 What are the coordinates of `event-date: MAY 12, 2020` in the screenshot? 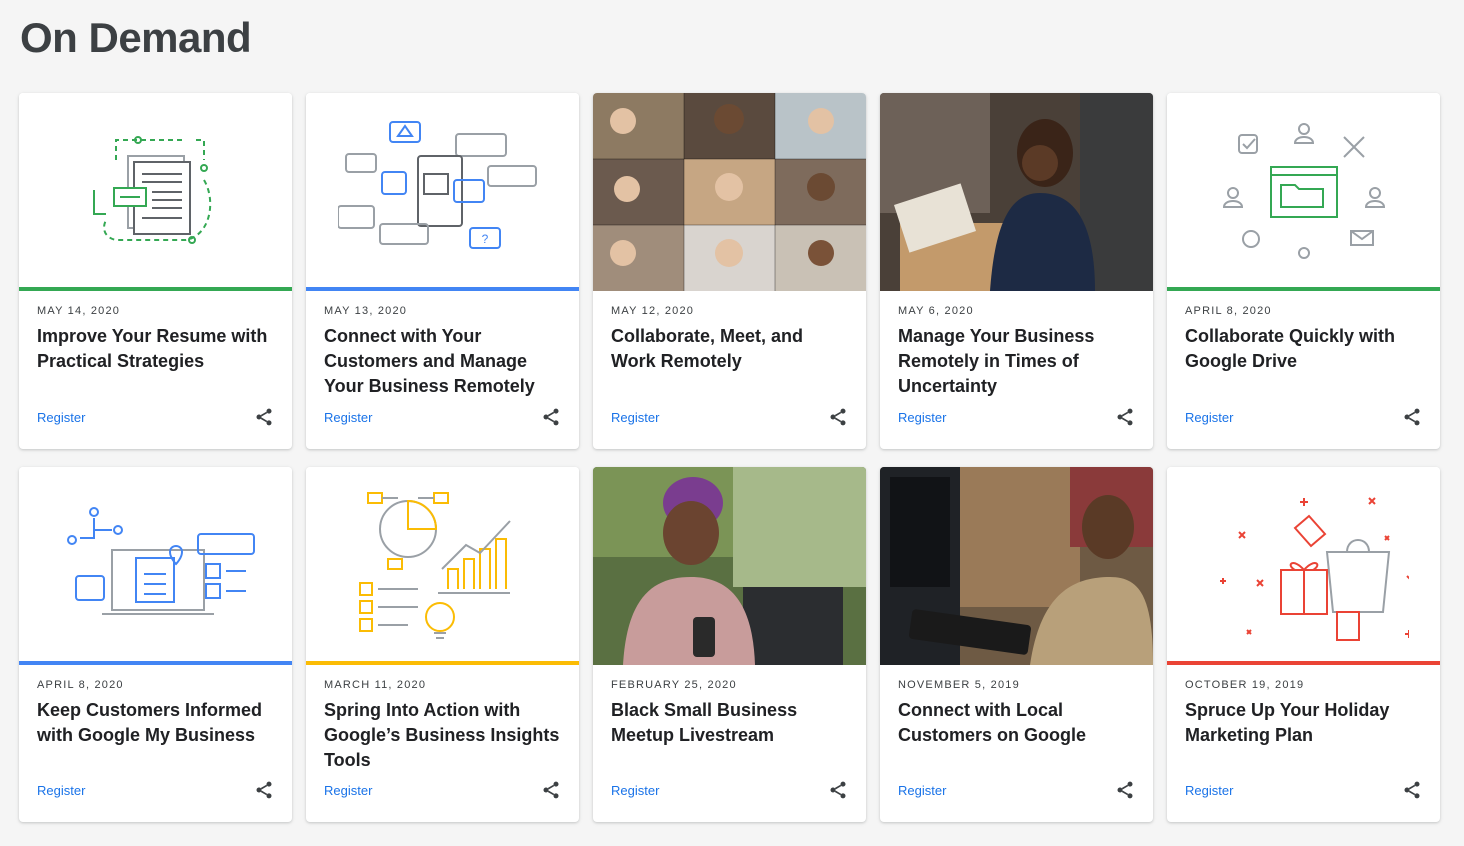 It's located at (653, 311).